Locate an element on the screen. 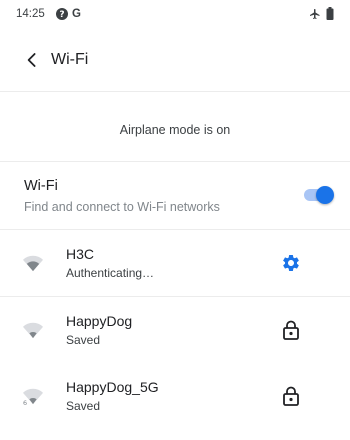 The image size is (350, 440). wifi-band-label: 6 is located at coordinates (25, 403).